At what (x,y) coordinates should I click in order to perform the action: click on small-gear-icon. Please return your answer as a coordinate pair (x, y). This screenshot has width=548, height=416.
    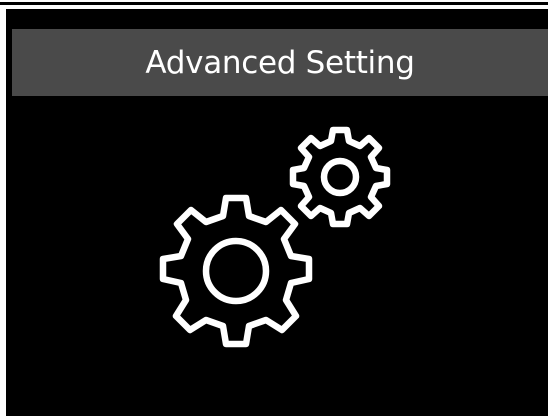
    Looking at the image, I should click on (340, 177).